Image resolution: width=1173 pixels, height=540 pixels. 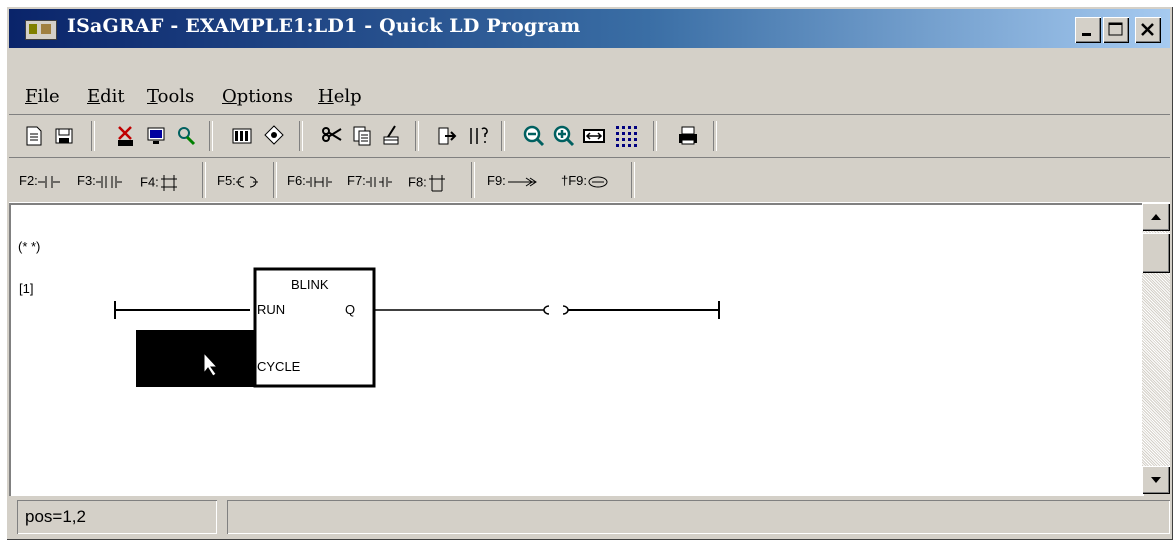 I want to click on monitor-icon, so click(x=156, y=136).